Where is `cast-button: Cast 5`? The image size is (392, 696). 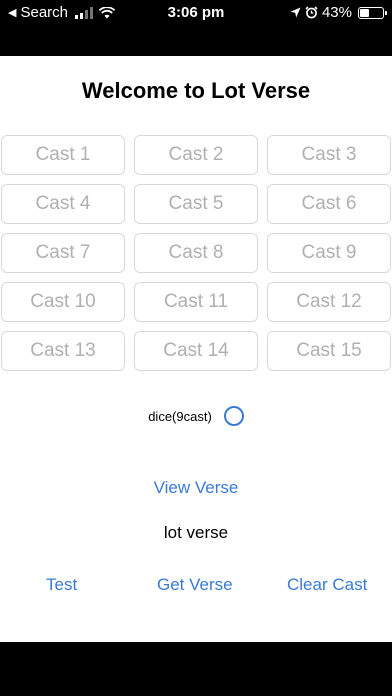 cast-button: Cast 5 is located at coordinates (196, 204).